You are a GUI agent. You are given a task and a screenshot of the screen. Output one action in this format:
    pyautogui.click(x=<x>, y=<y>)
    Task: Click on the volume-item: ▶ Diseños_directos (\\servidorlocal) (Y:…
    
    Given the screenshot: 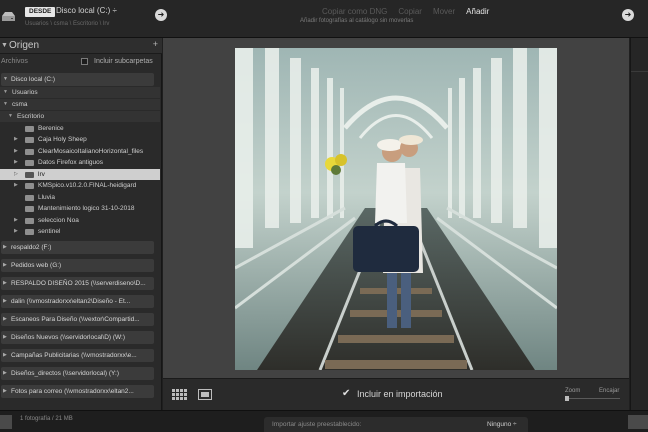 What is the action you would take?
    pyautogui.click(x=77, y=373)
    